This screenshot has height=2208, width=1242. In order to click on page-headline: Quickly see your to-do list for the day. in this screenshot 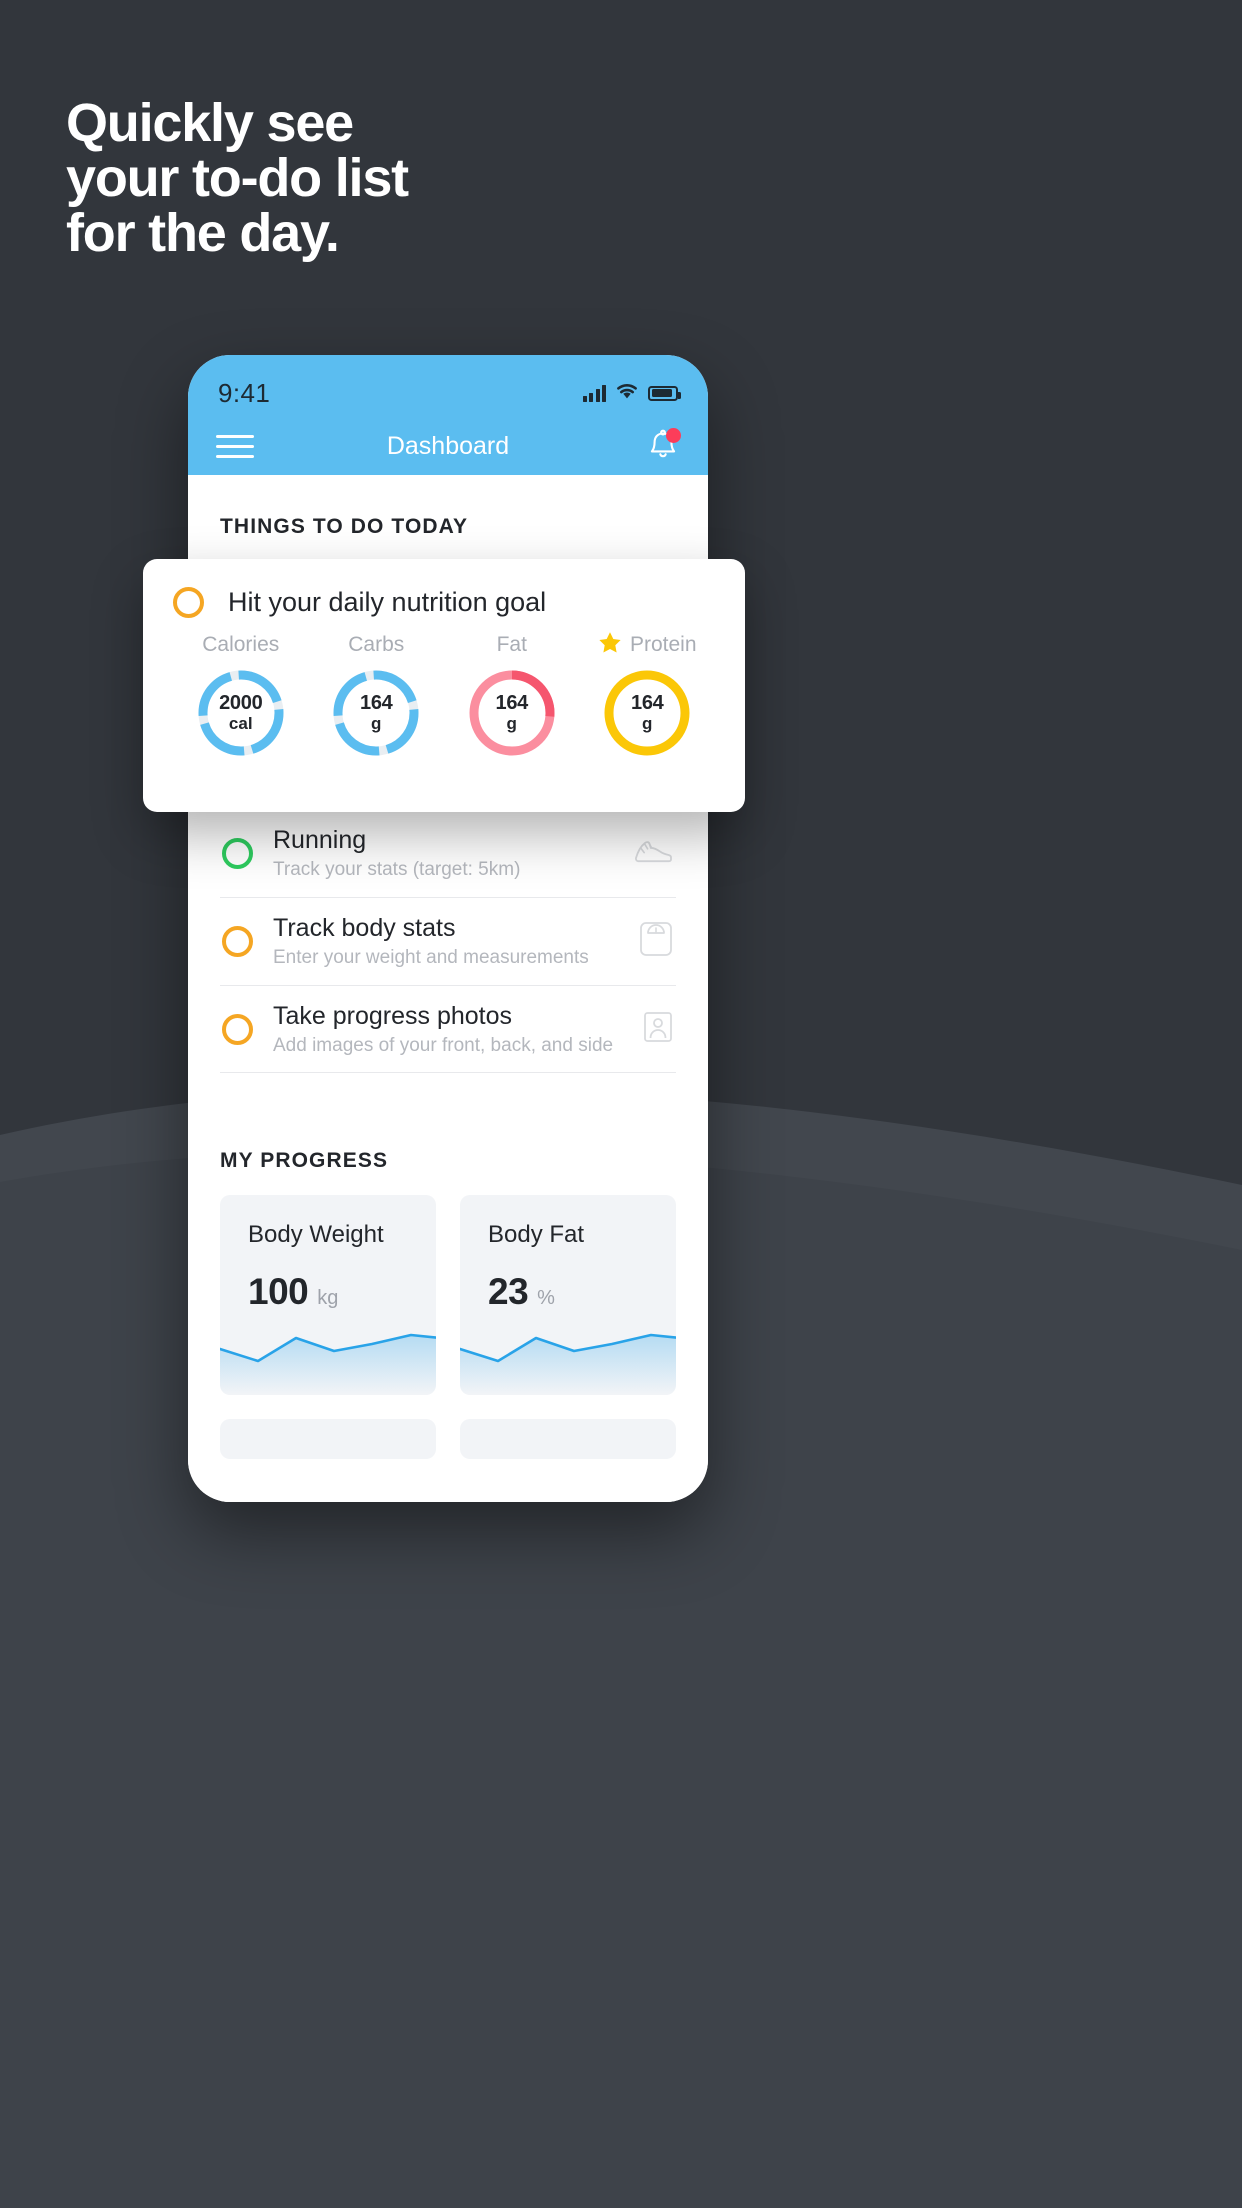, I will do `click(237, 178)`.